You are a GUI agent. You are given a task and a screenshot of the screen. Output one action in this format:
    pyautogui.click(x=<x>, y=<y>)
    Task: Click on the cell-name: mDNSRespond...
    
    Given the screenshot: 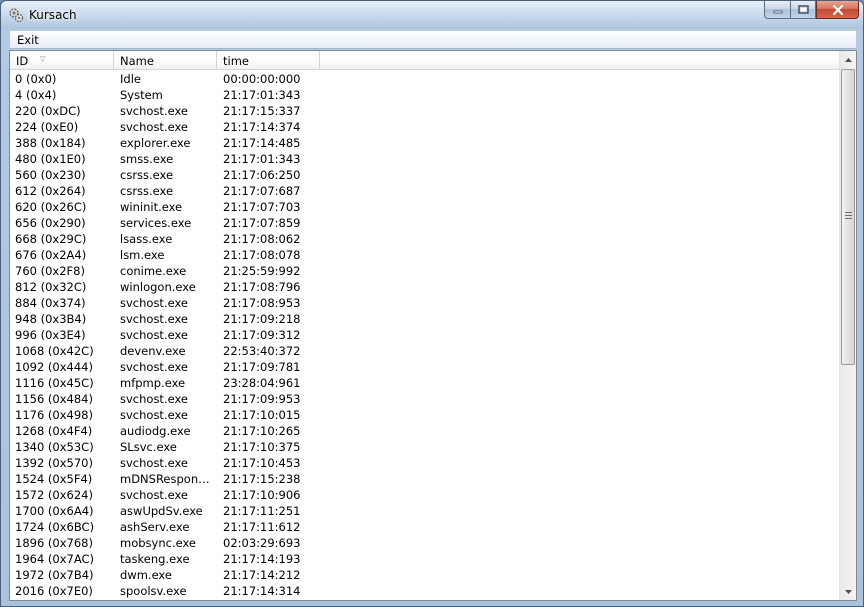 What is the action you would take?
    pyautogui.click(x=167, y=479)
    